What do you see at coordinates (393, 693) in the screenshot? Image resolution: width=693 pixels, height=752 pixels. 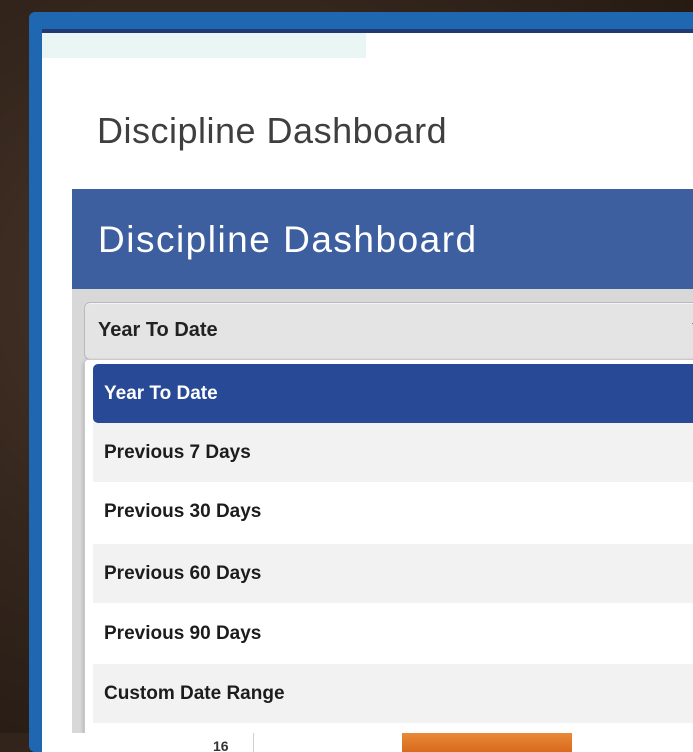 I see `option-custom-date-range: Custom Date Range` at bounding box center [393, 693].